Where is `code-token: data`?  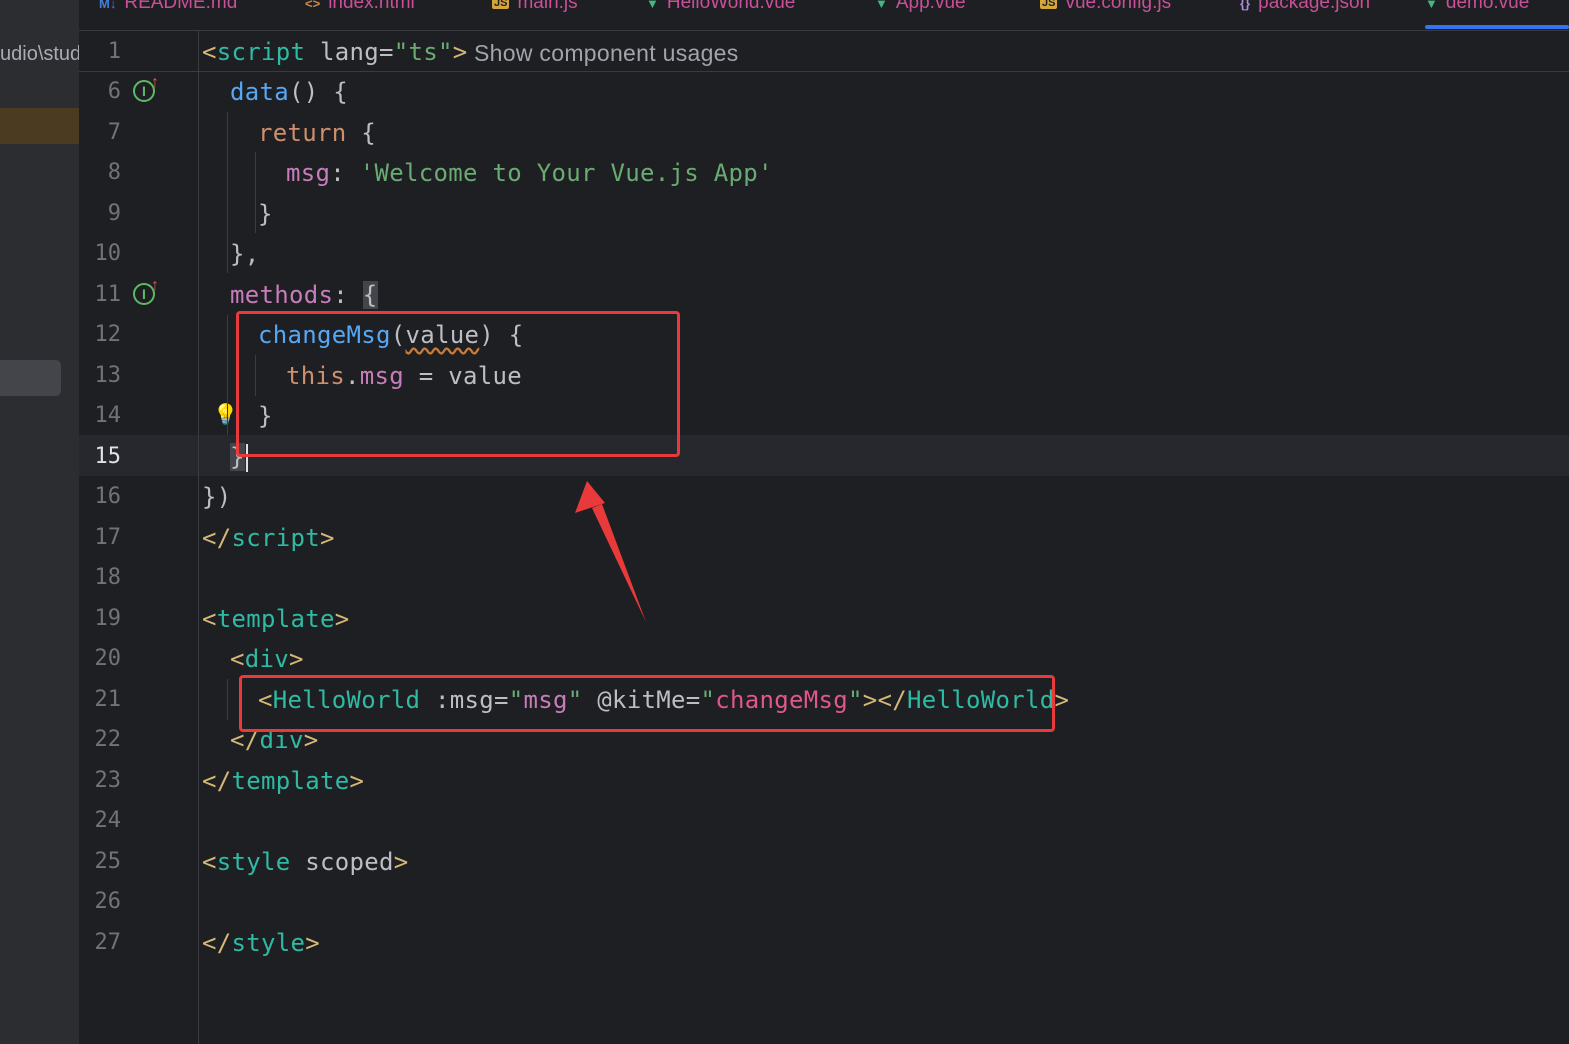
code-token: data is located at coordinates (259, 92).